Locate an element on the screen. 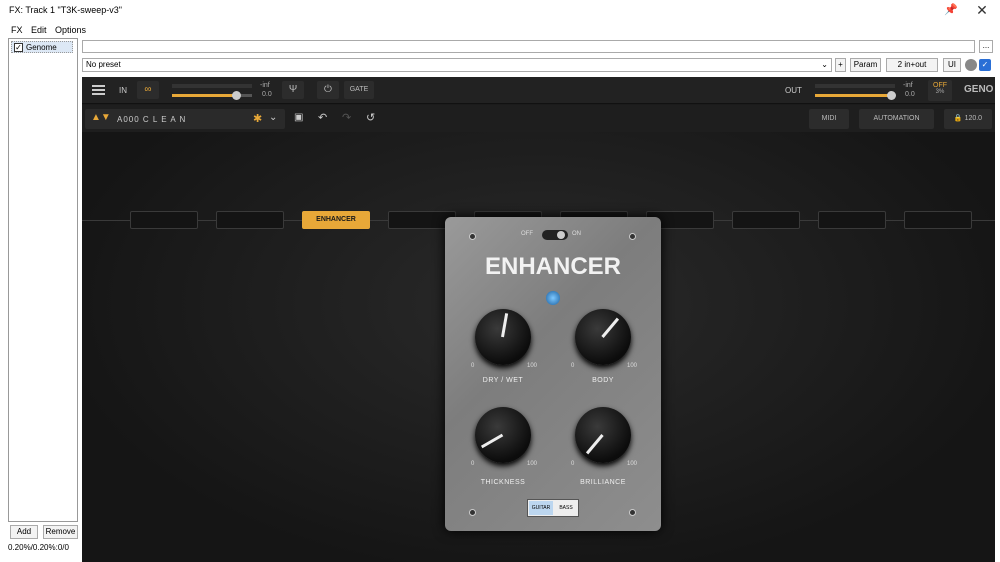 This screenshot has width=1000, height=562. knob-dry-wet is located at coordinates (503, 337).